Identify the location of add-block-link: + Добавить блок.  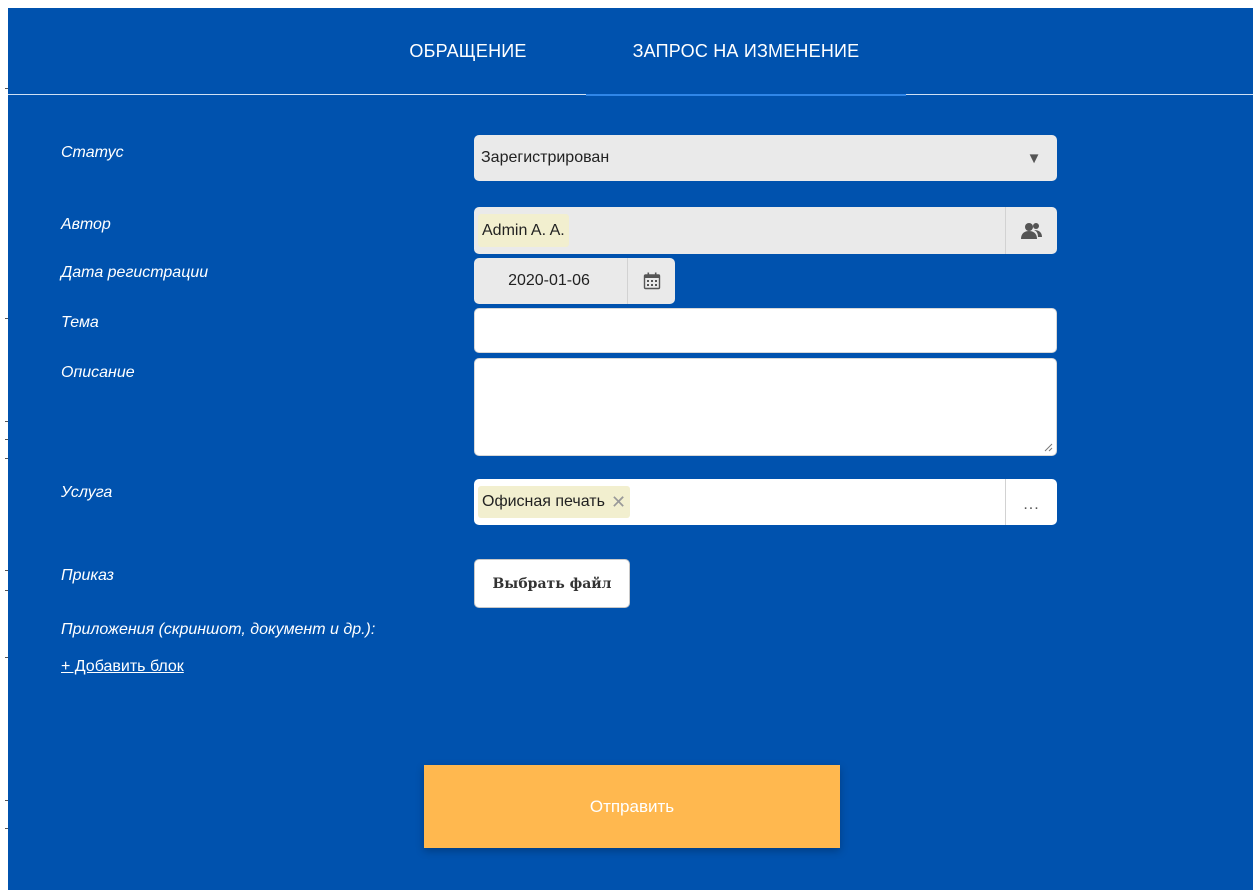
(122, 667).